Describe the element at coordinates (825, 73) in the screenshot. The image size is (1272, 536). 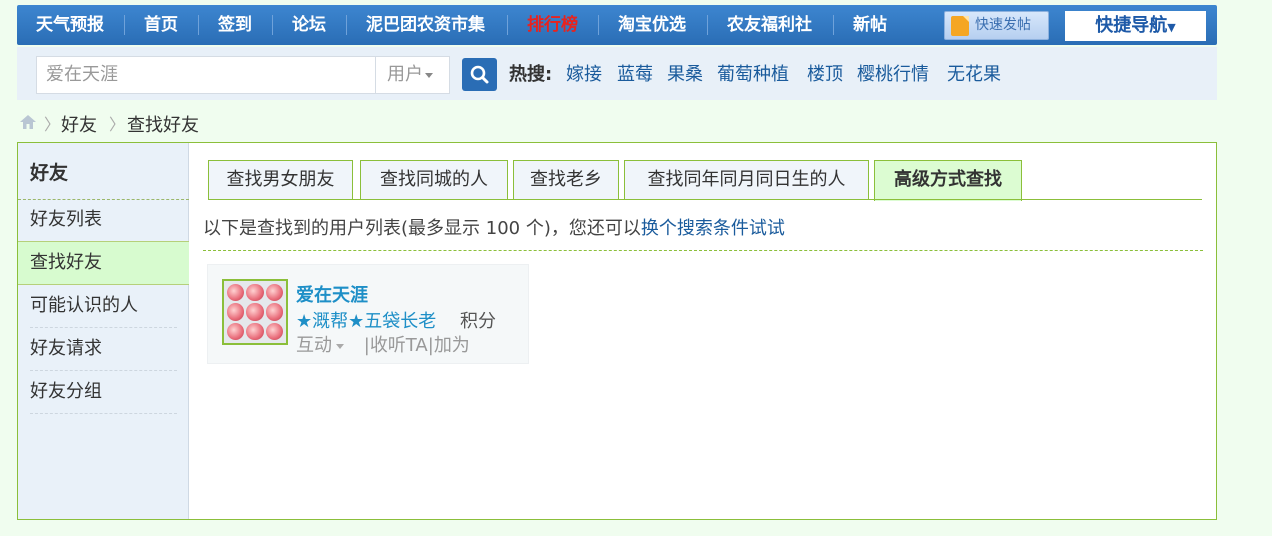
I see `hot-search-term: 楼顶` at that location.